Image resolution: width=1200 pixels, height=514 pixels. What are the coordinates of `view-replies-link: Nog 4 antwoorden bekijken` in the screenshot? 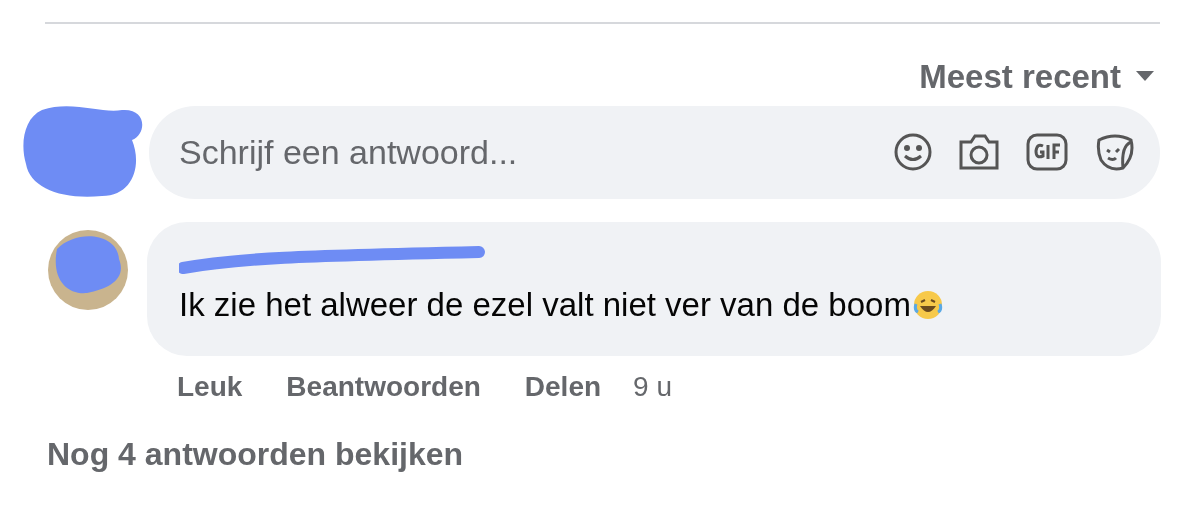 It's located at (255, 454).